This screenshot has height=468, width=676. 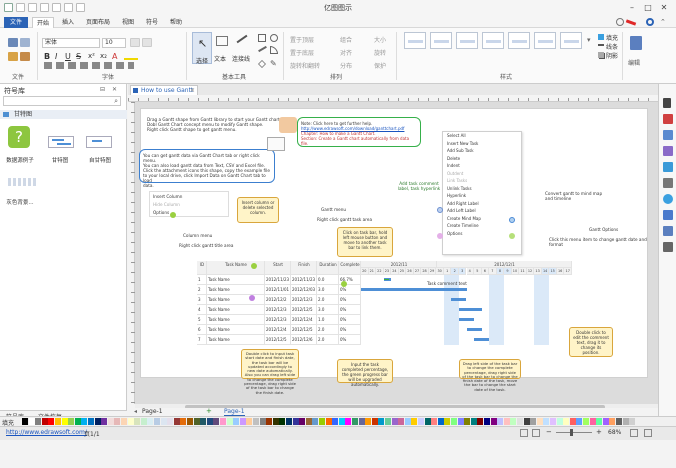 I want to click on cell-finish: 2012/12/6, so click(x=304, y=340).